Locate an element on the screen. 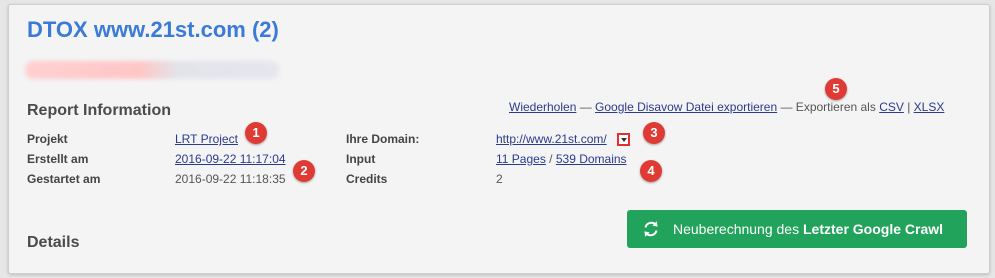 This screenshot has width=995, height=278. input-values: 11 Pages / 539 Domains is located at coordinates (561, 159).